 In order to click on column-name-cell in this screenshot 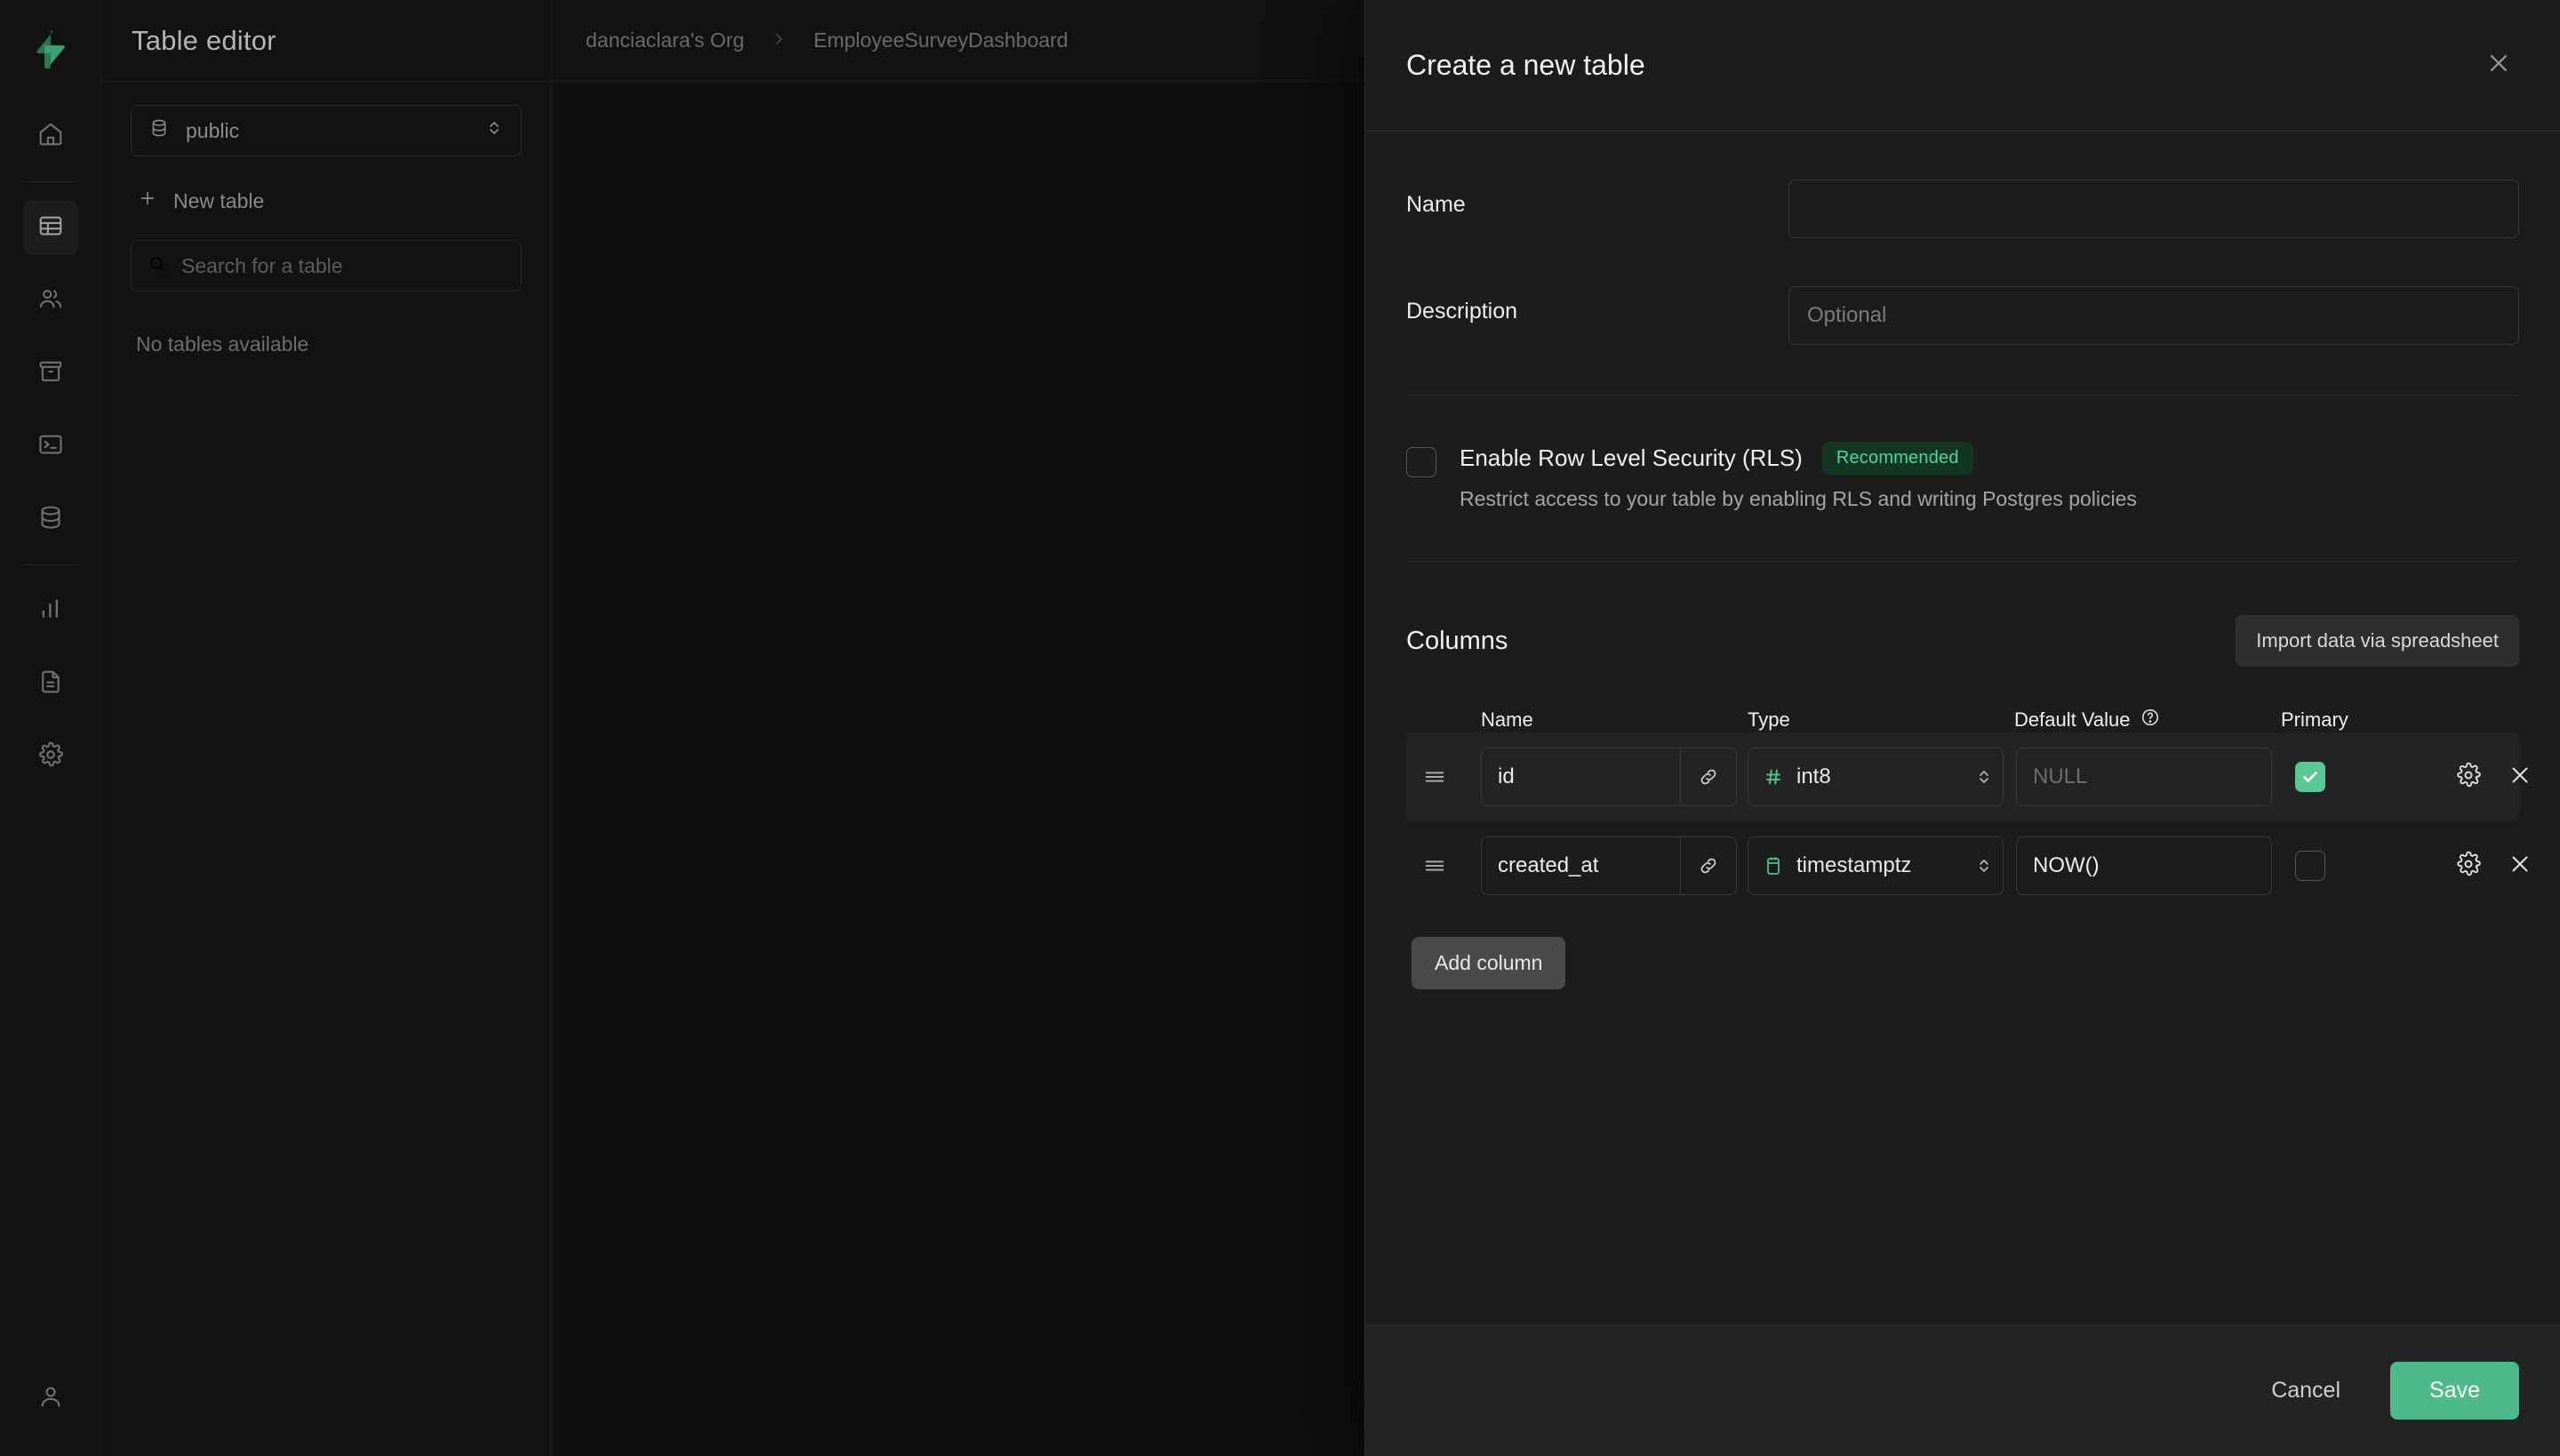, I will do `click(1609, 777)`.